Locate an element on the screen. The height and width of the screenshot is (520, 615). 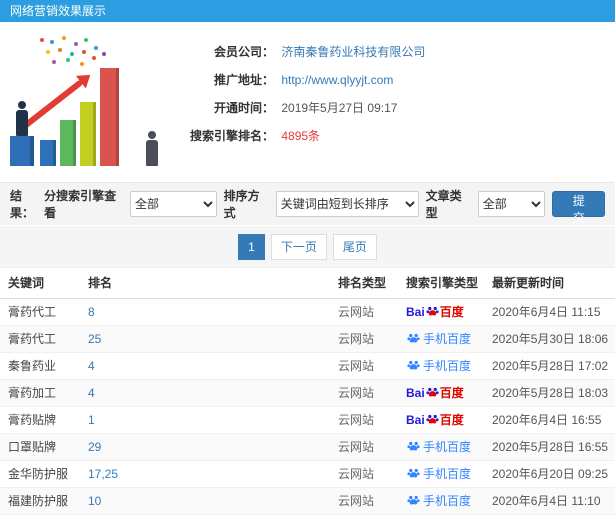
updated-cell: 2020年6月4日 16:55 is located at coordinates (549, 420).